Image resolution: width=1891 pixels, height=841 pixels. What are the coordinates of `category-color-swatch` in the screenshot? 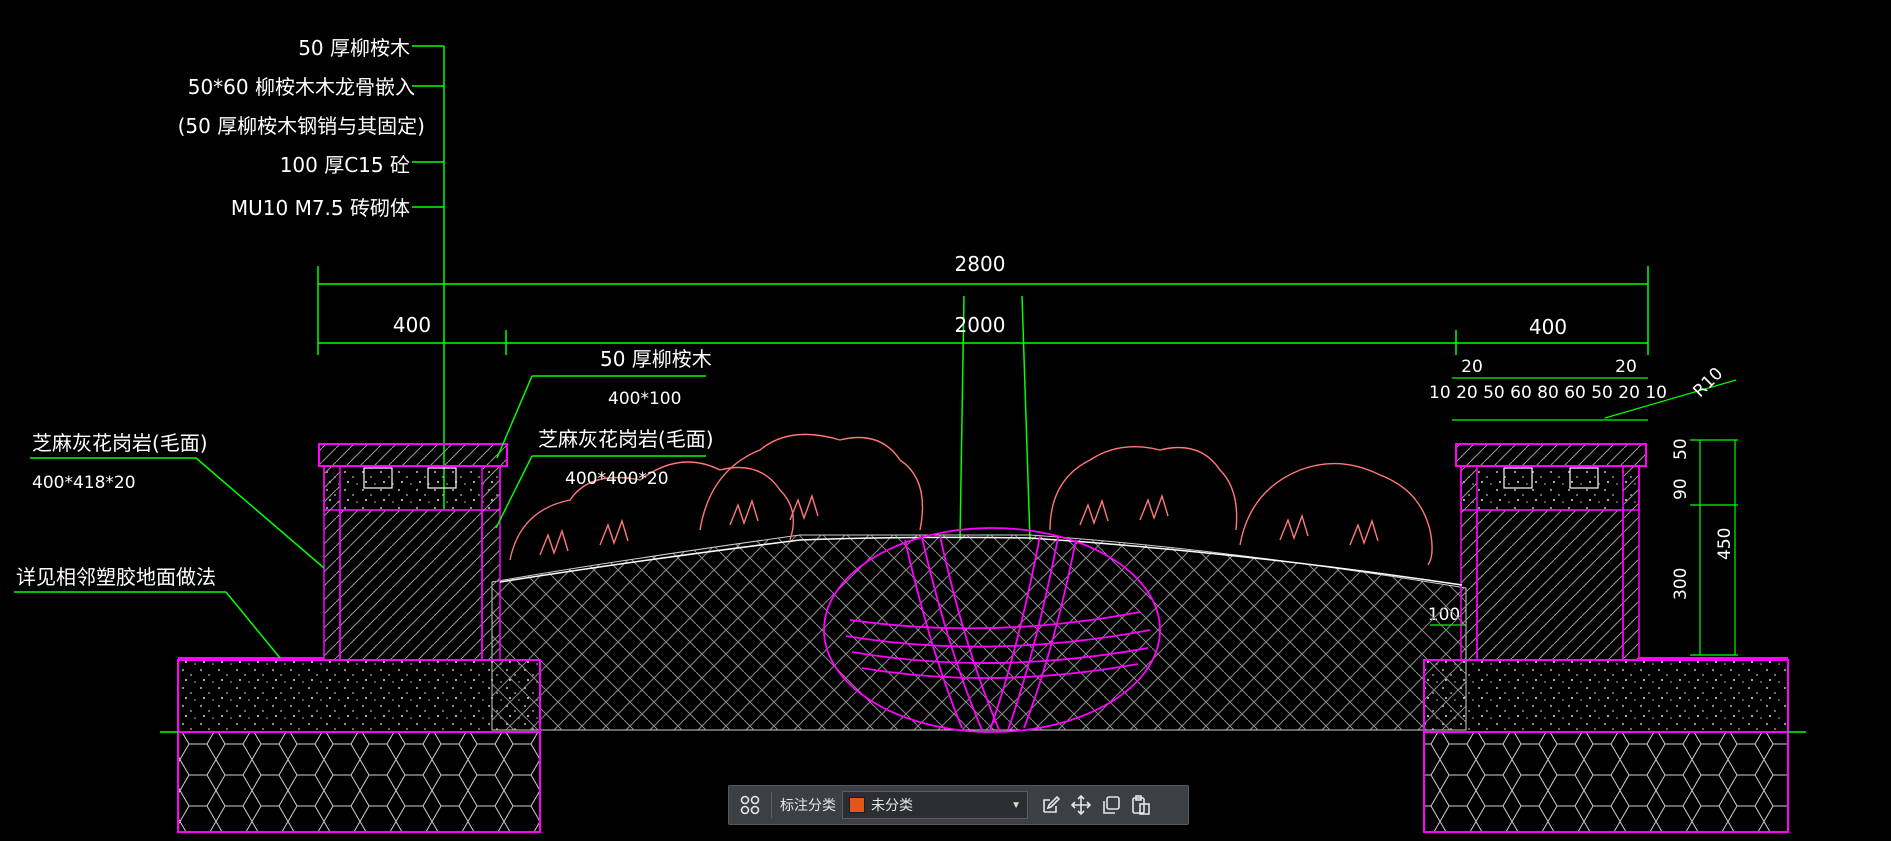 It's located at (857, 805).